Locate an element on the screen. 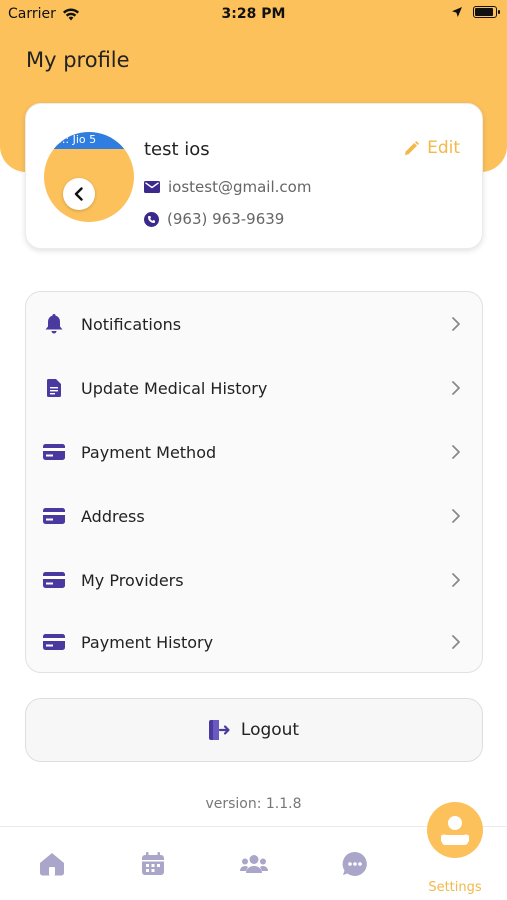 The image size is (507, 900). chevron-left-icon is located at coordinates (78, 194).